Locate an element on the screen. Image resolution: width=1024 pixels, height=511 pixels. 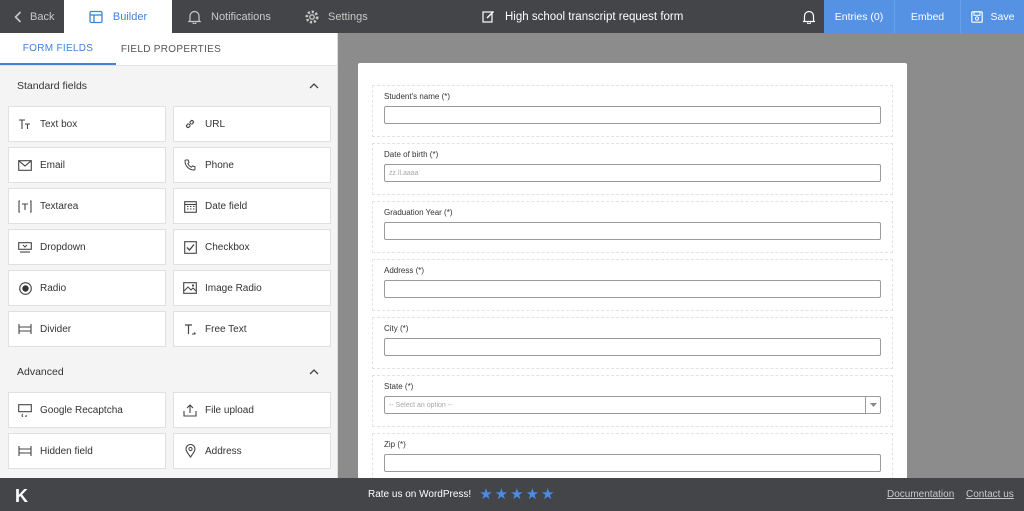
field-label: Date of birth (*) is located at coordinates (411, 154).